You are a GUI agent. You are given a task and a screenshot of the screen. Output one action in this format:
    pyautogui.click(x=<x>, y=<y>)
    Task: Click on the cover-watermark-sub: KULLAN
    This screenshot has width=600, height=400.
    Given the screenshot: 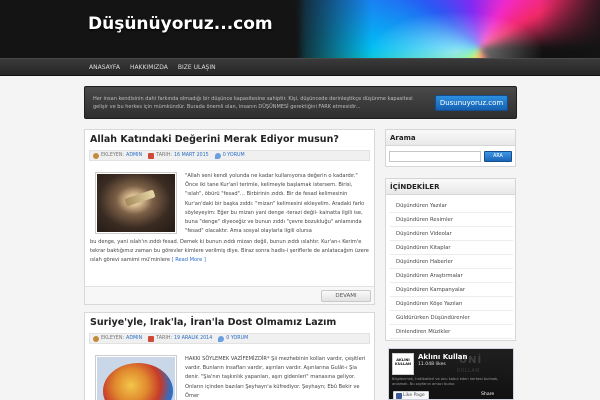 What is the action you would take?
    pyautogui.click(x=468, y=371)
    